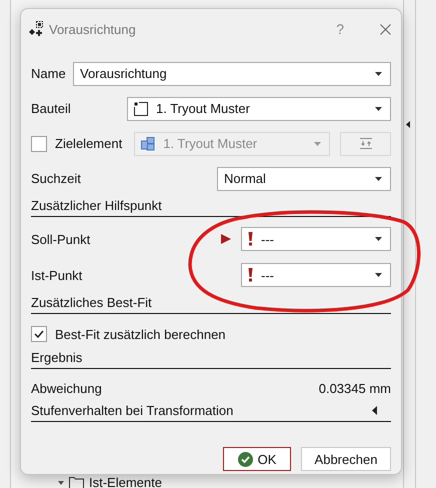  What do you see at coordinates (48, 73) in the screenshot?
I see `field-label: Name` at bounding box center [48, 73].